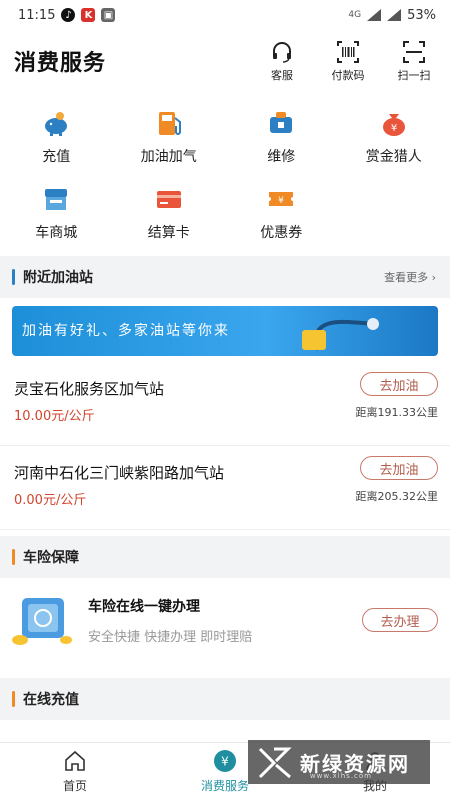 This screenshot has height=800, width=450. What do you see at coordinates (126, 331) in the screenshot?
I see `banner-text: 加油有好礼、多家油站等你来` at bounding box center [126, 331].